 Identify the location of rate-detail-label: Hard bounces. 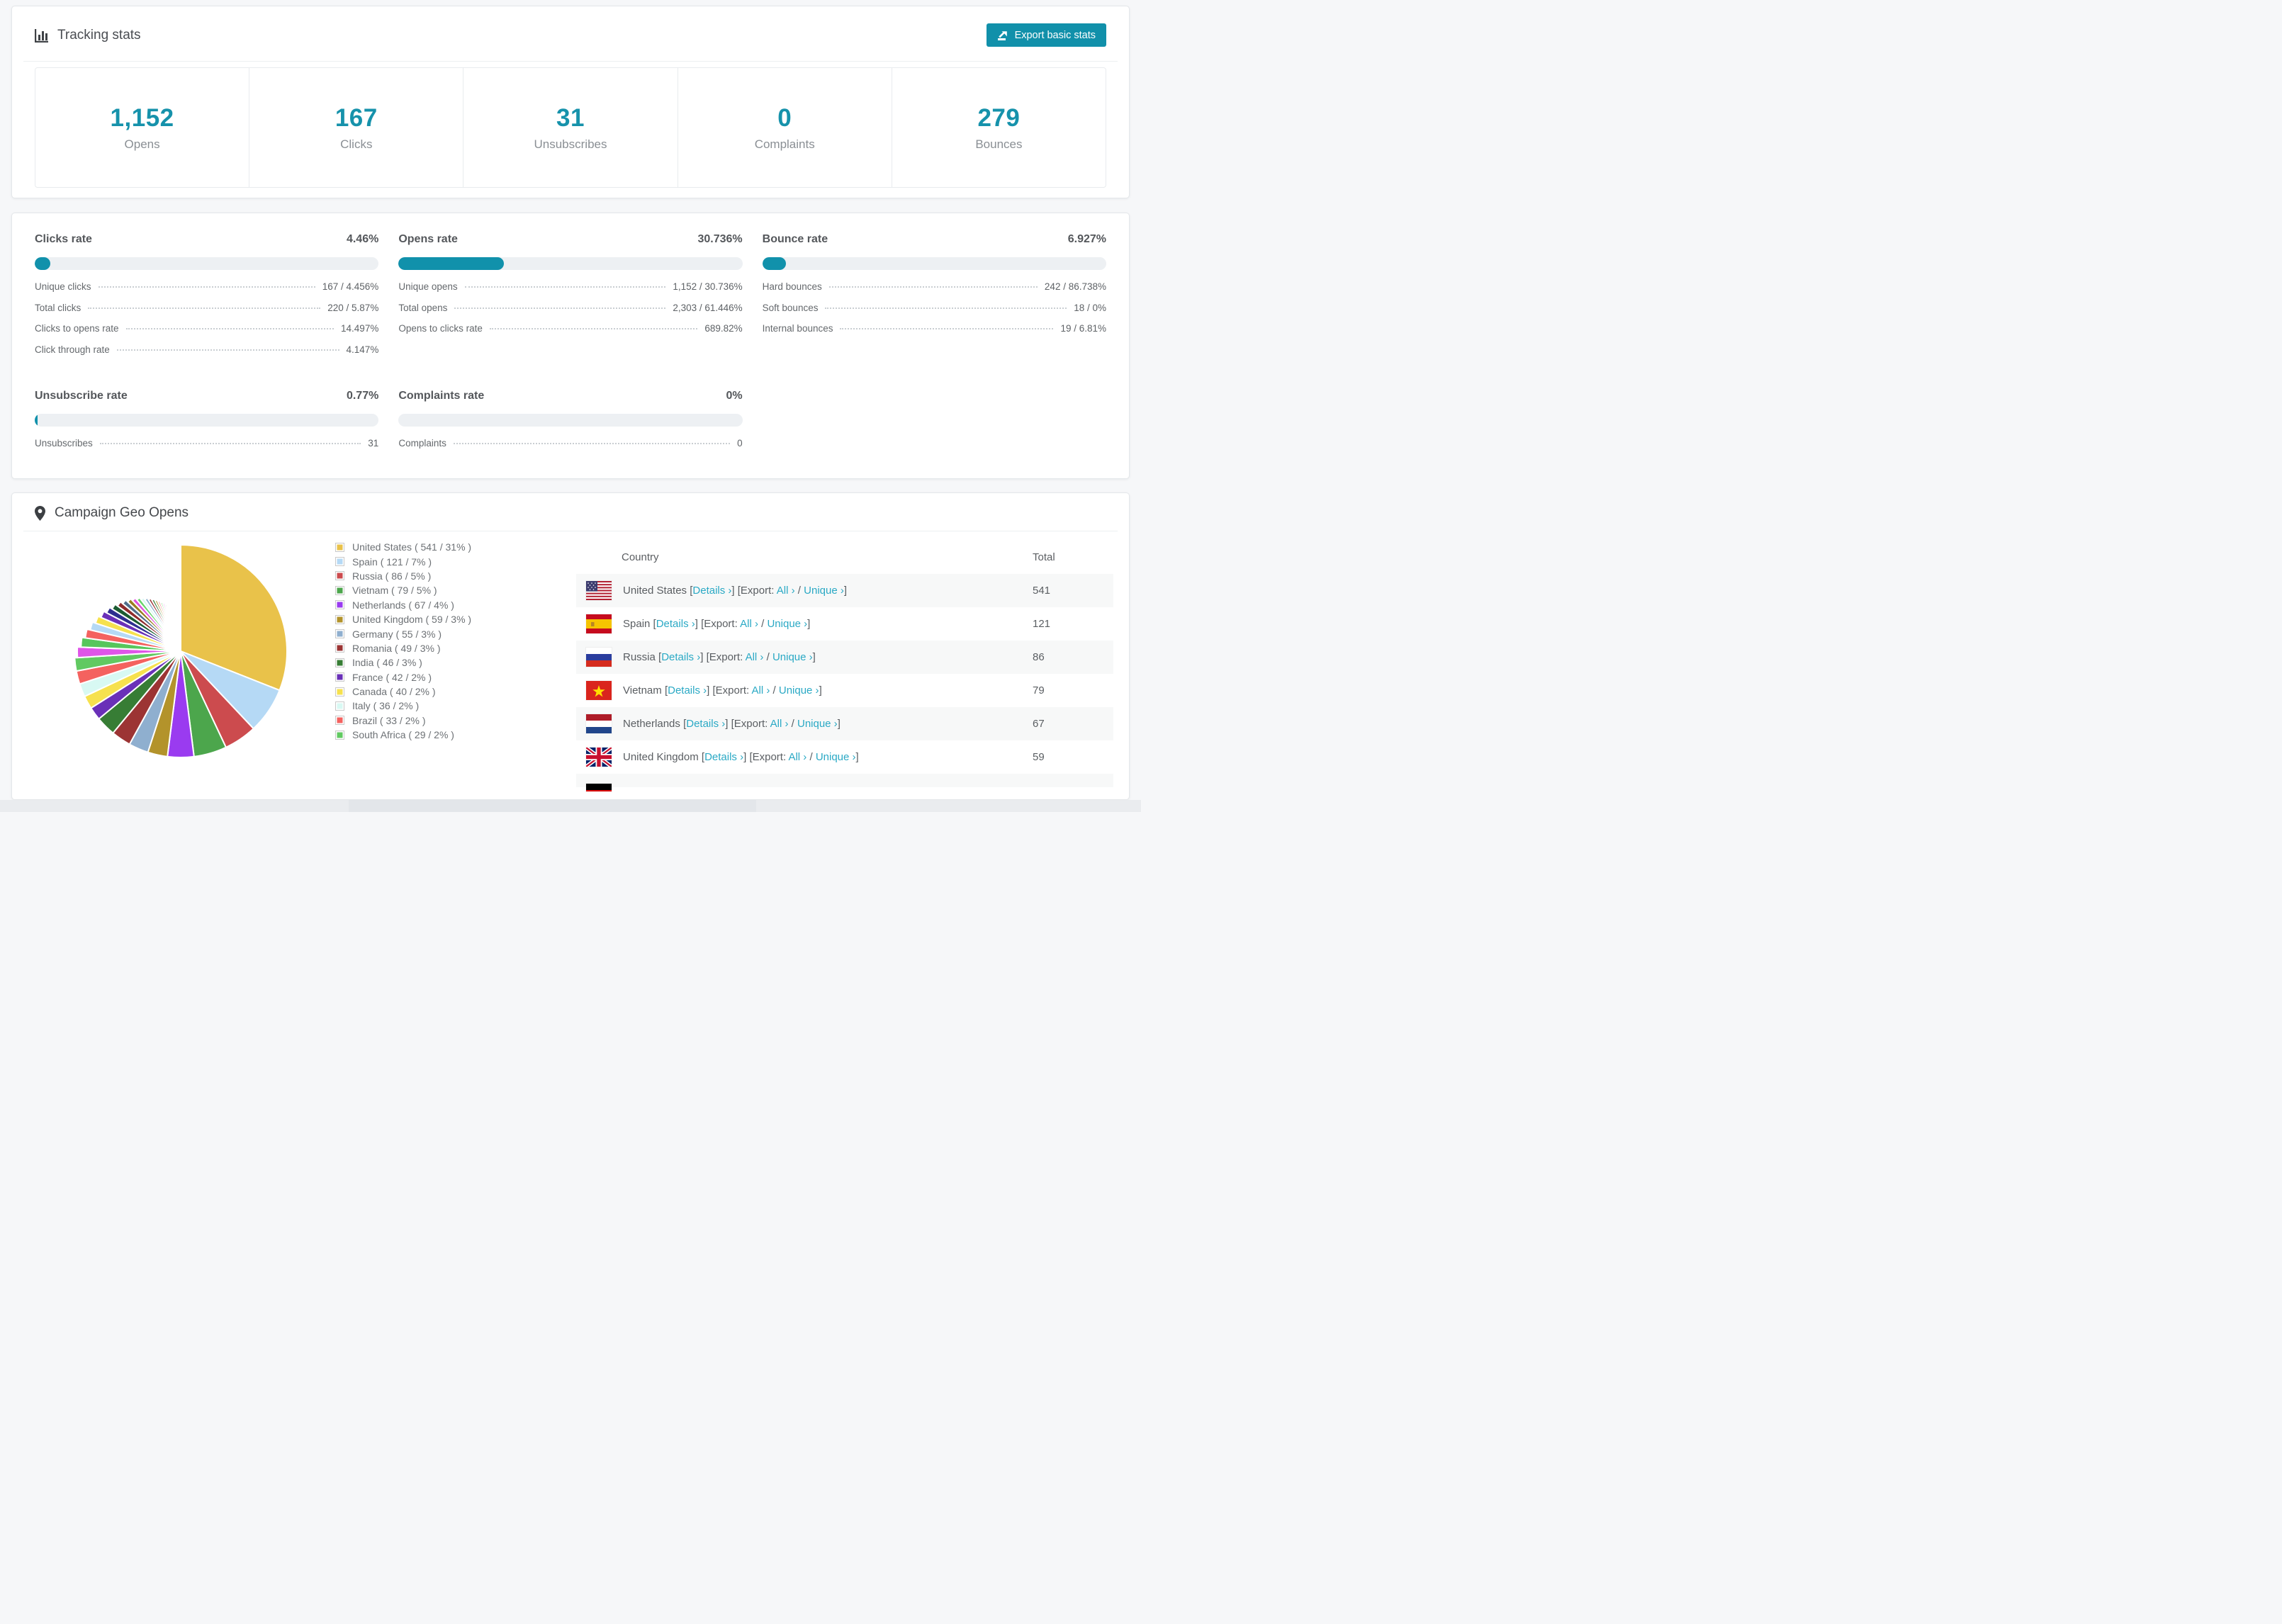
(792, 286).